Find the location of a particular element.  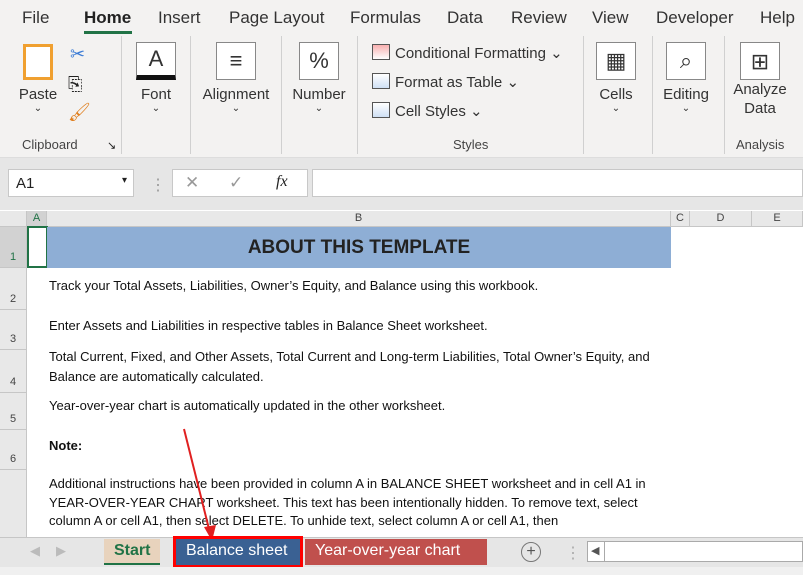

clipboard-icon is located at coordinates (38, 62).